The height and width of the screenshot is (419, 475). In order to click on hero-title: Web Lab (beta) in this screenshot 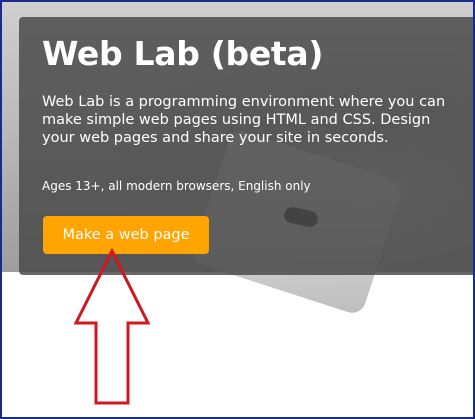, I will do `click(183, 53)`.